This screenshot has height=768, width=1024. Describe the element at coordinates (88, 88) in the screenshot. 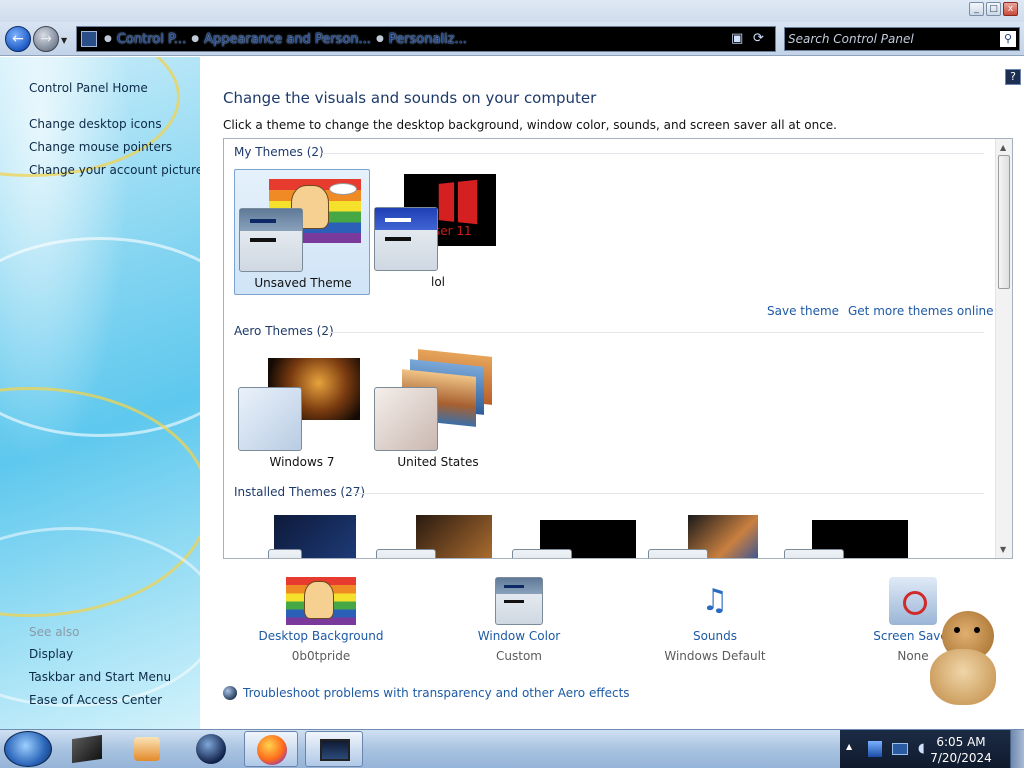

I see `control-panel-home-link: Control Panel Home` at that location.